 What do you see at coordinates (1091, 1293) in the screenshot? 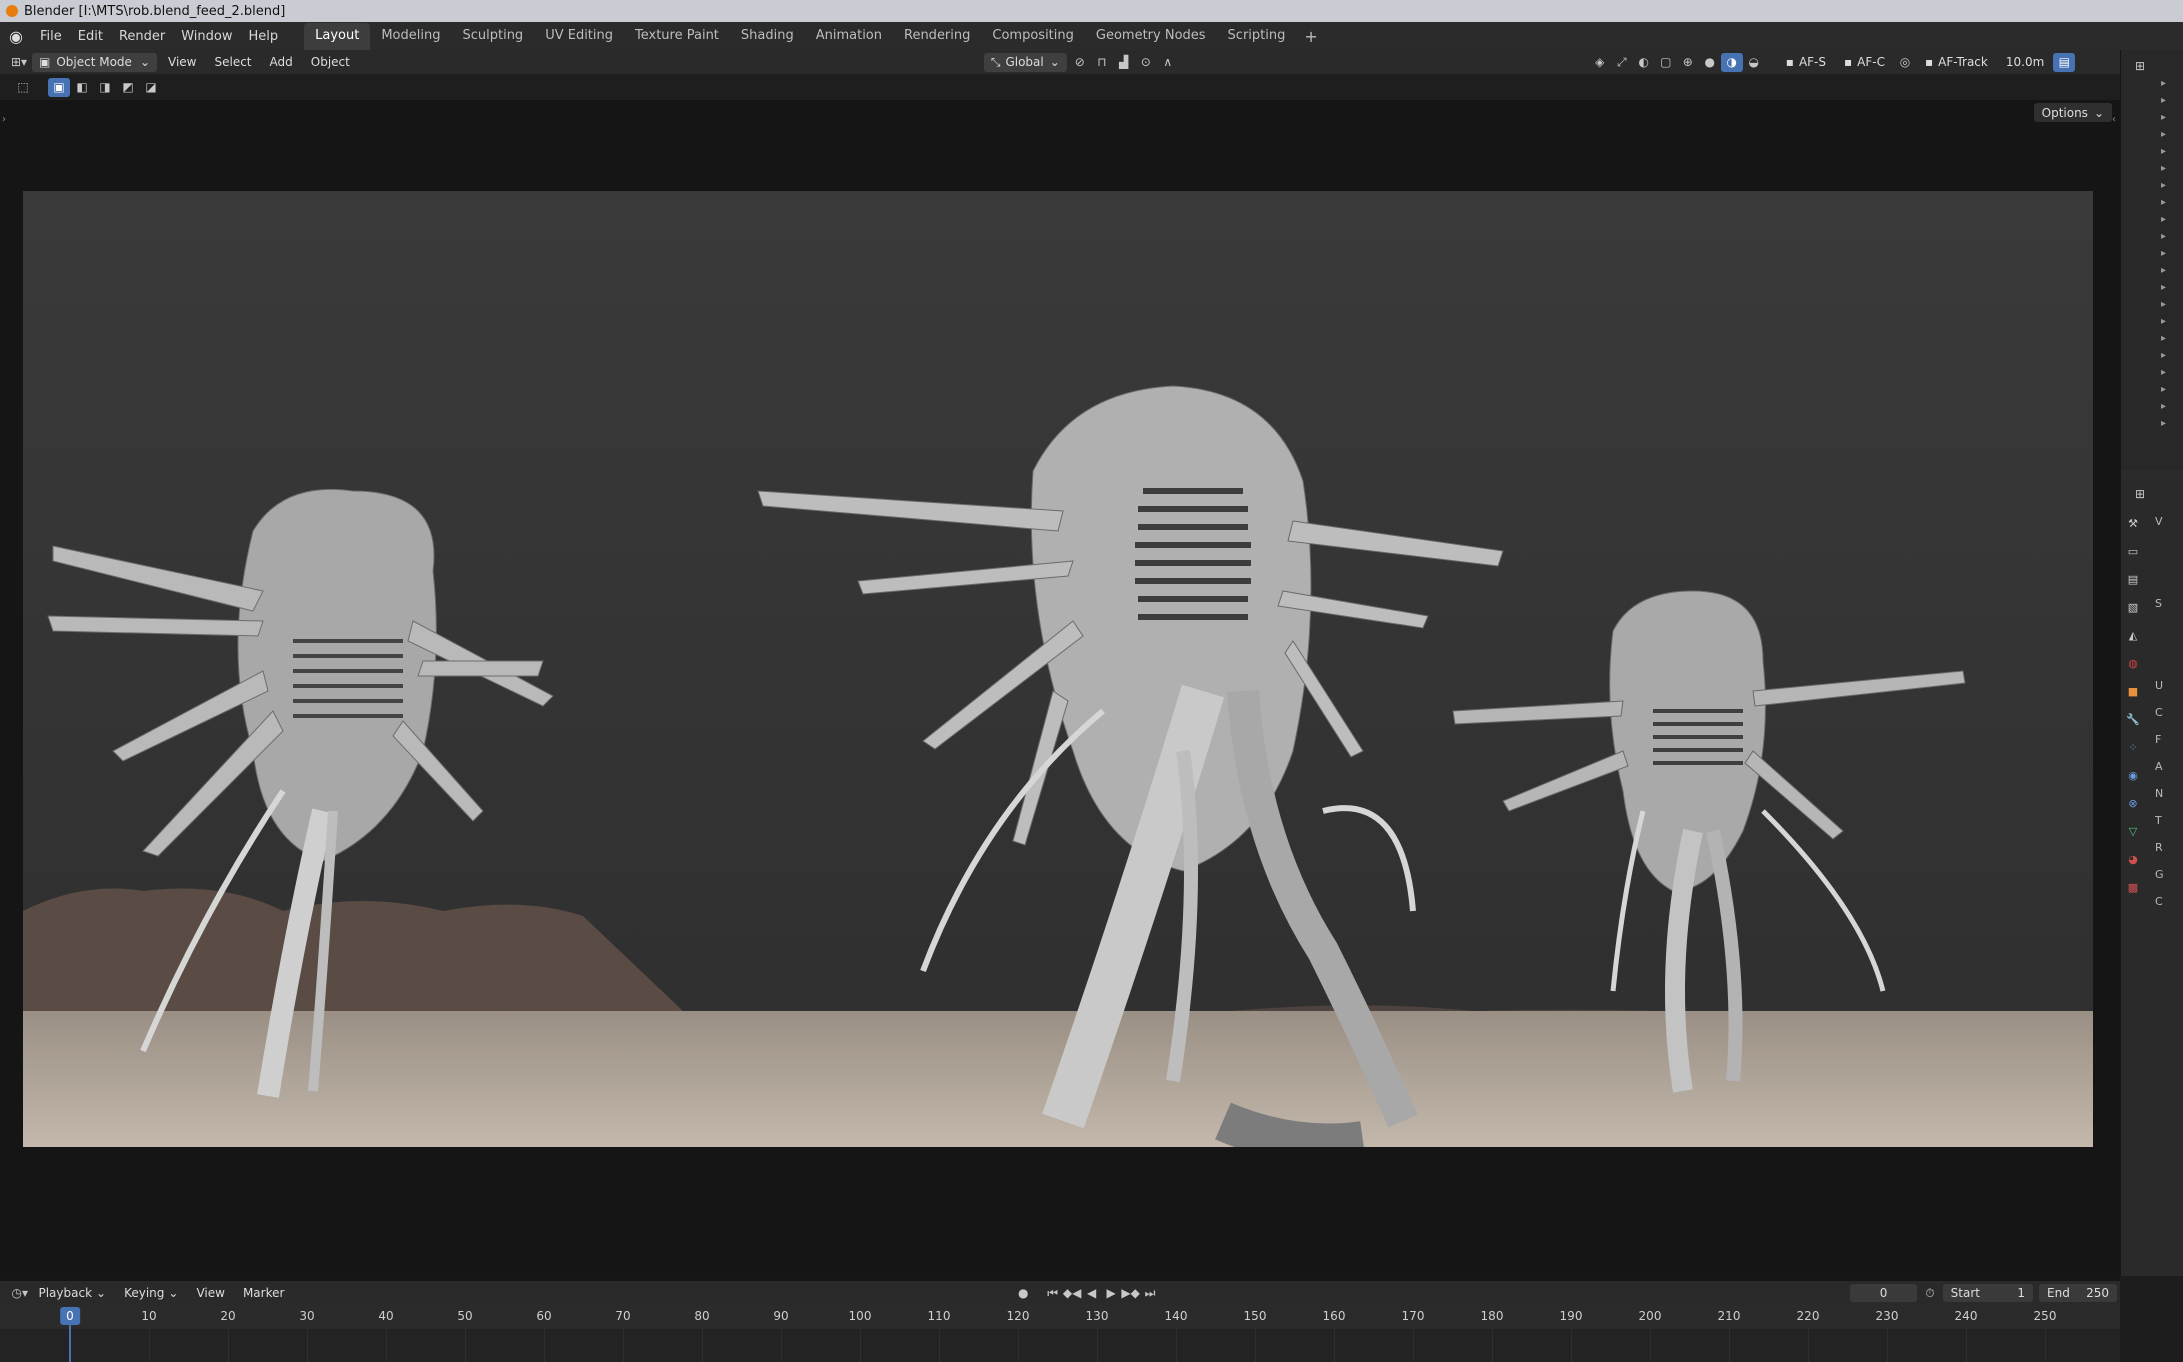
I see `play-reverse-icon: ◀` at bounding box center [1091, 1293].